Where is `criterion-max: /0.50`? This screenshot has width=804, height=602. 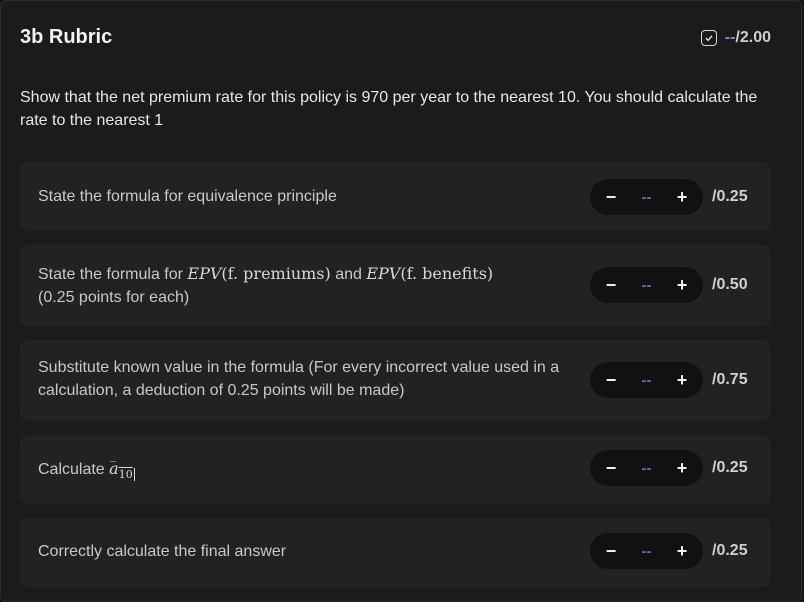 criterion-max: /0.50 is located at coordinates (730, 284).